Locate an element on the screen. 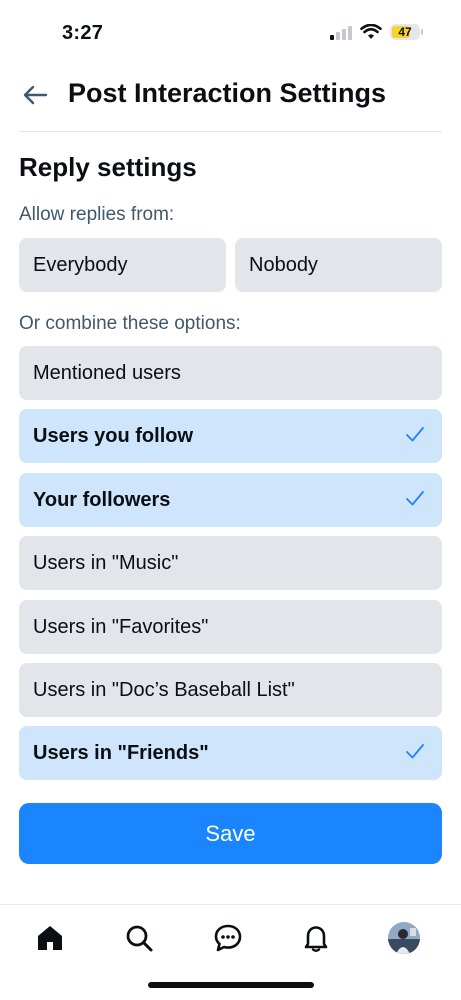 This screenshot has height=1000, width=461. option-label: Your followers is located at coordinates (102, 499).